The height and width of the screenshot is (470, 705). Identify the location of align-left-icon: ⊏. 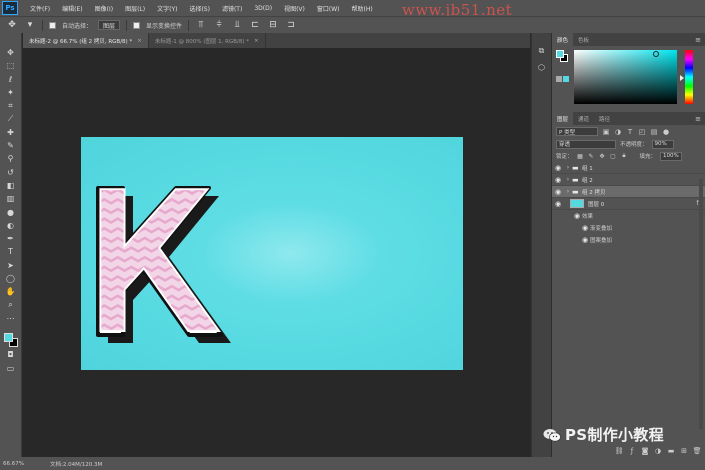
(255, 25).